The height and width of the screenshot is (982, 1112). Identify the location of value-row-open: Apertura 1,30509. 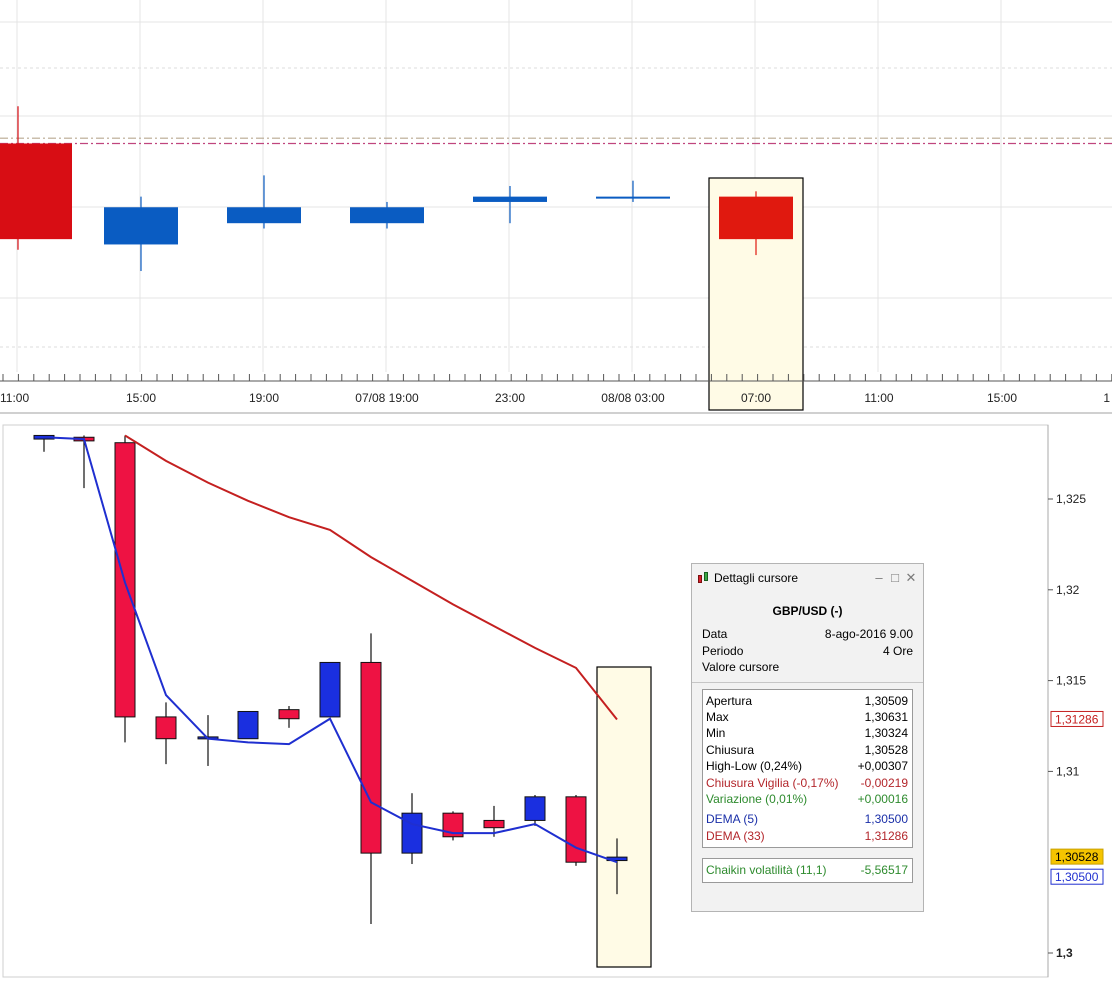
(807, 700).